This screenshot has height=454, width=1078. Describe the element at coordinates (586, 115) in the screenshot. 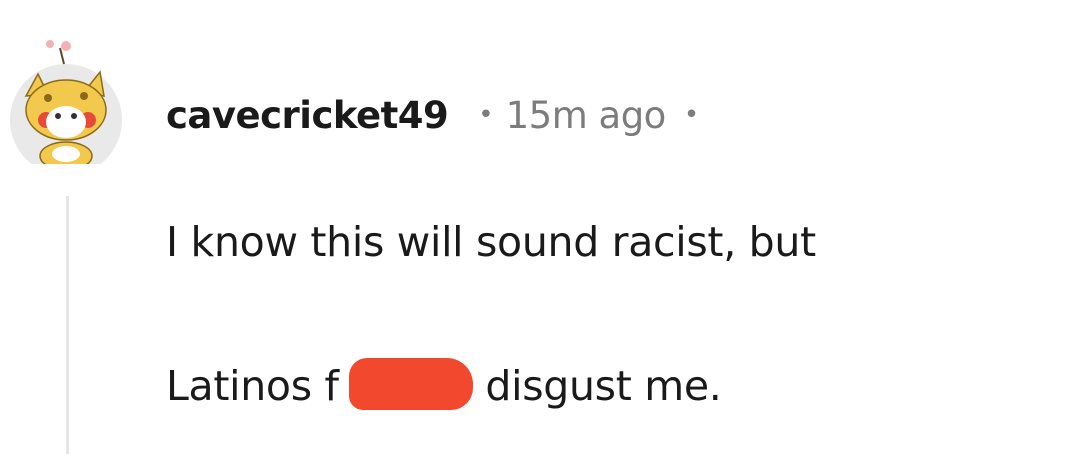

I see `timestamp: 15m ago` at that location.